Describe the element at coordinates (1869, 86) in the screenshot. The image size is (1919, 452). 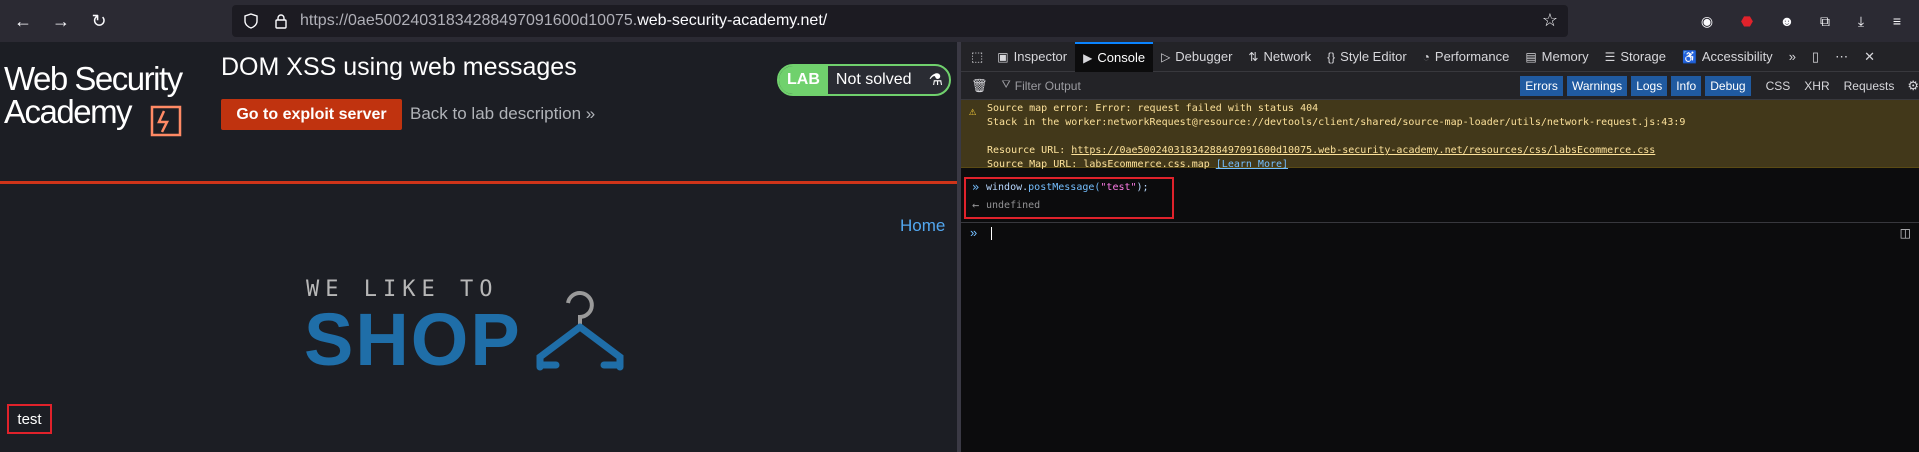
I see `filter-requests: Requests` at that location.